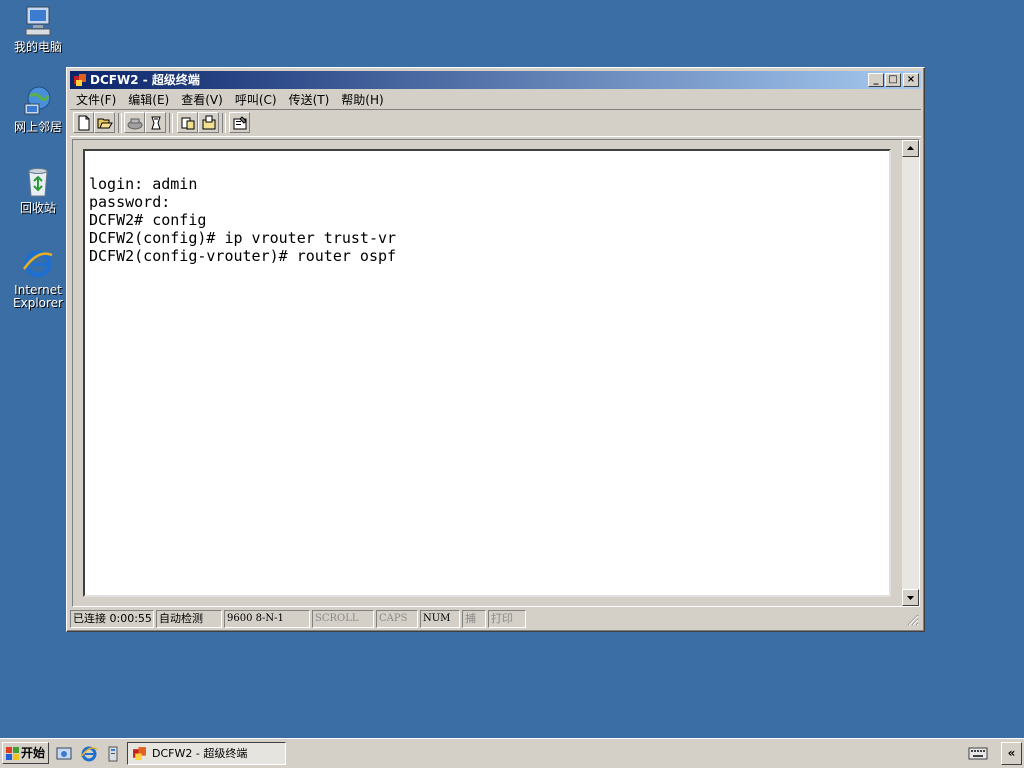 This screenshot has width=1024, height=768. What do you see at coordinates (148, 220) in the screenshot?
I see `terminal-line: DCFW2# config` at bounding box center [148, 220].